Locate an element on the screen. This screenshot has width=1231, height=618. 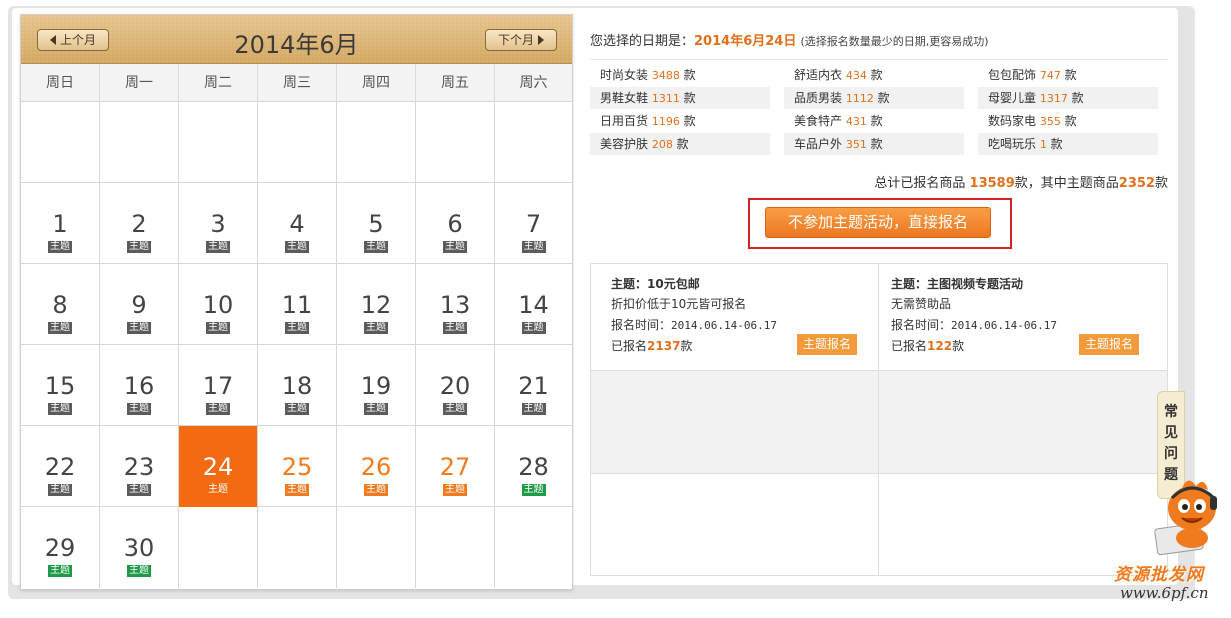
watermark-title: 资源批发网 is located at coordinates (1159, 575).